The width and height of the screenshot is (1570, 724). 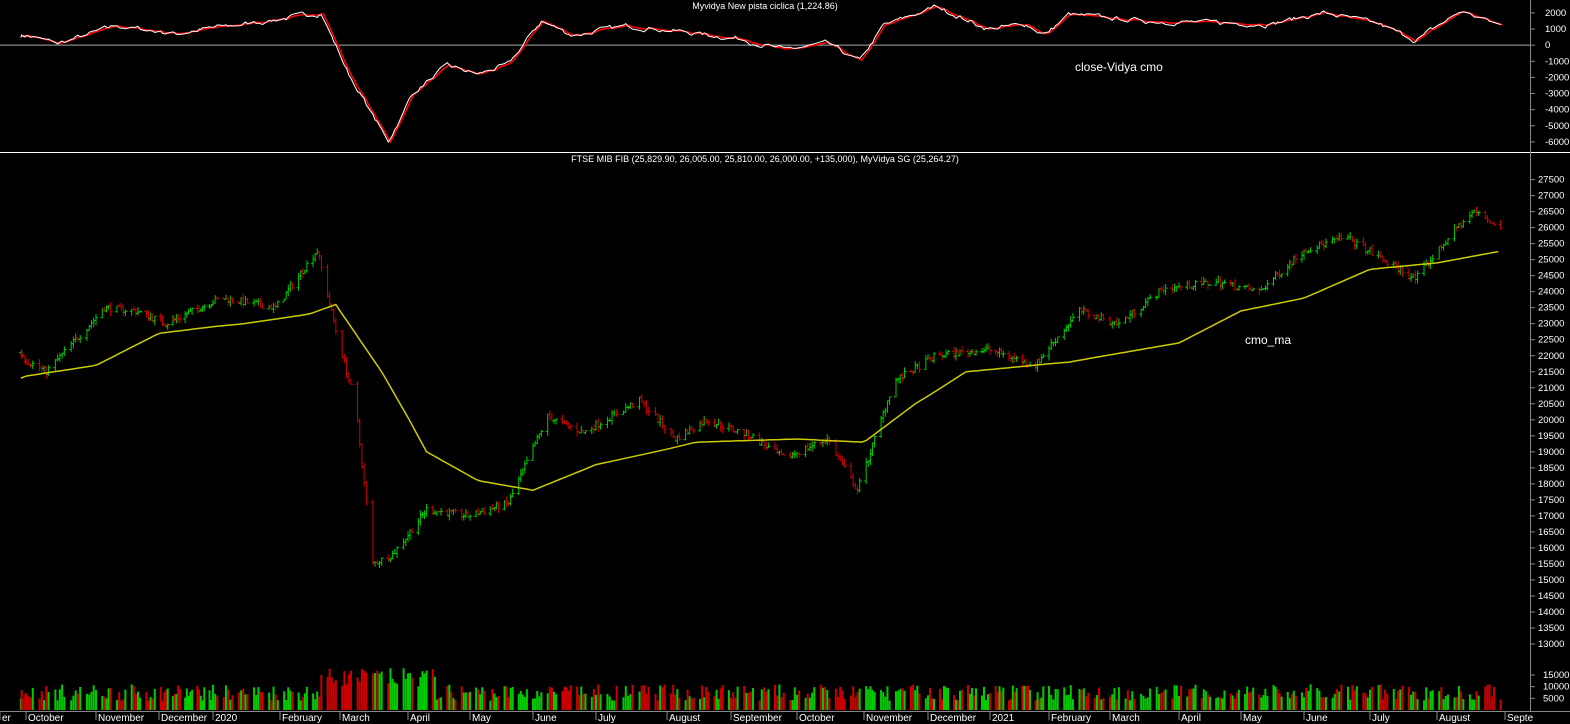 What do you see at coordinates (1551, 628) in the screenshot?
I see `price-tick-label: 13500` at bounding box center [1551, 628].